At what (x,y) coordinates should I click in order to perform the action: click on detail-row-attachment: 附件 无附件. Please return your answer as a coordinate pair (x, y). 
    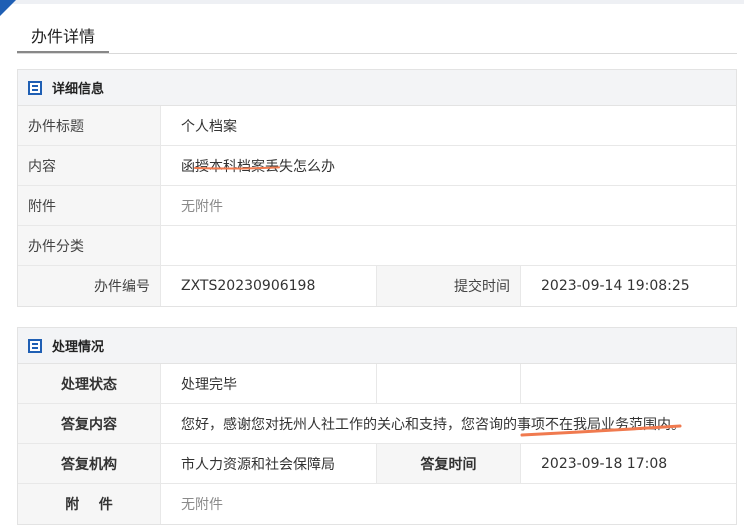
    Looking at the image, I should click on (377, 206).